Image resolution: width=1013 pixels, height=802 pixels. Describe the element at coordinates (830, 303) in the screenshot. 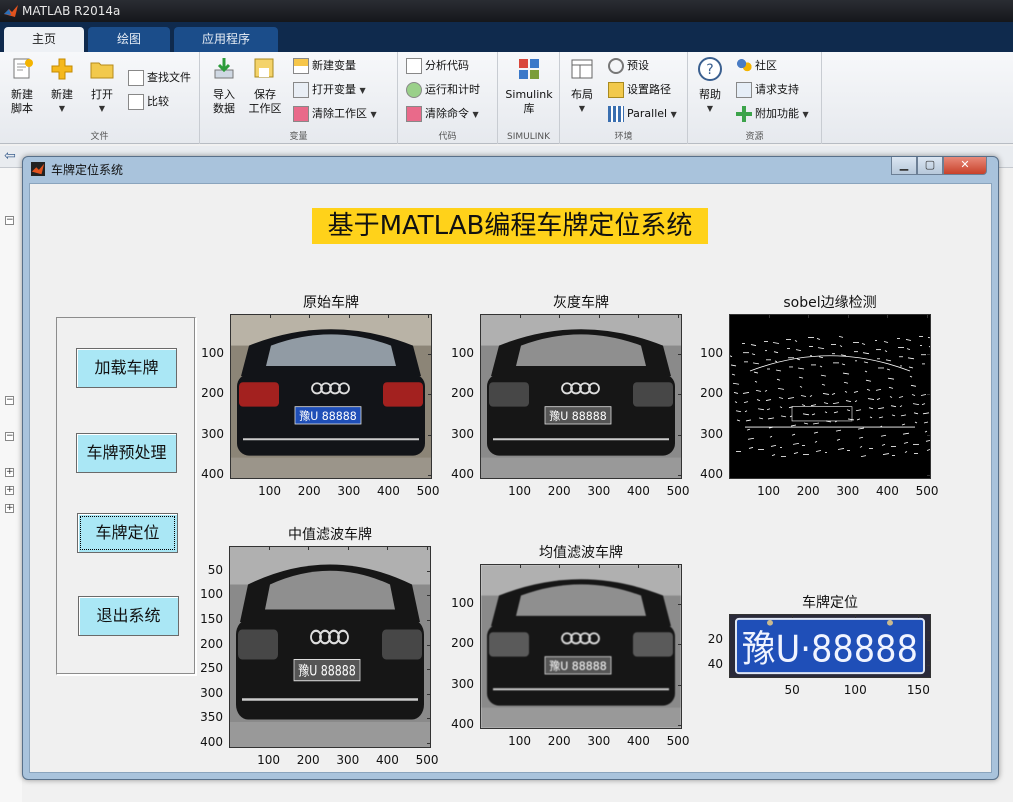

I see `axes-title: sobel边缘检测` at that location.